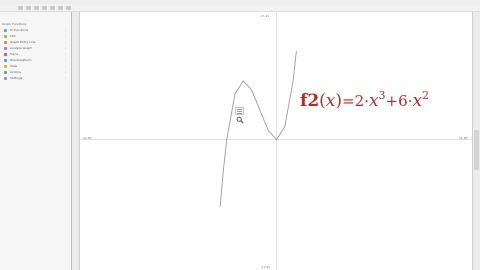 This screenshot has width=480, height=270. What do you see at coordinates (34, 48) in the screenshot?
I see `sidebar-item: Analyze Graph ›` at bounding box center [34, 48].